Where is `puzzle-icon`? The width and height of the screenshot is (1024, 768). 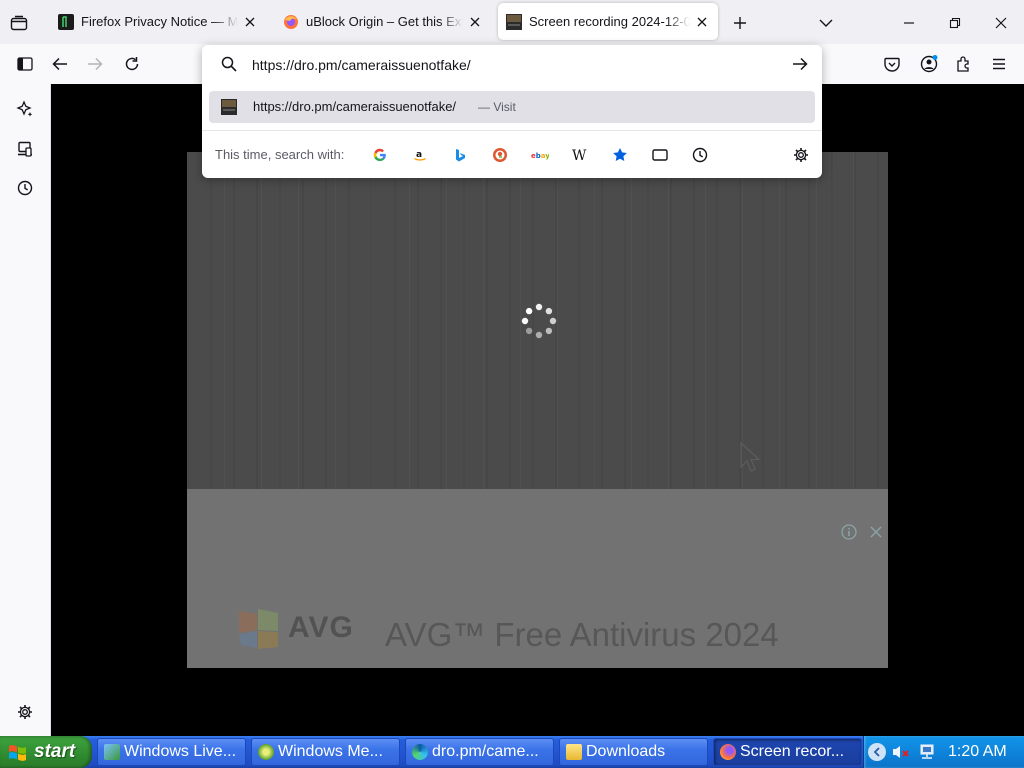 puzzle-icon is located at coordinates (963, 64).